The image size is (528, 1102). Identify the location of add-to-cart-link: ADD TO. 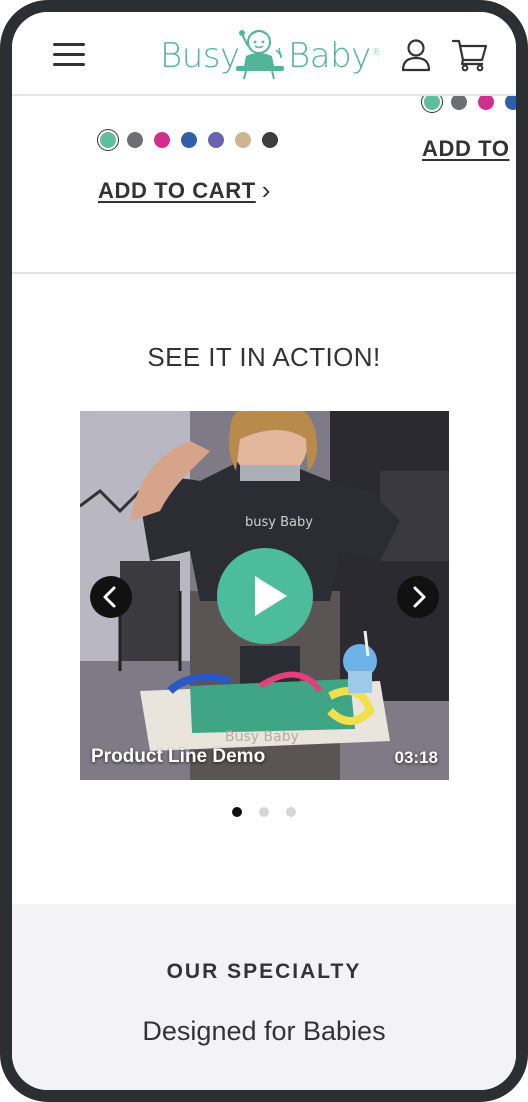
(466, 149).